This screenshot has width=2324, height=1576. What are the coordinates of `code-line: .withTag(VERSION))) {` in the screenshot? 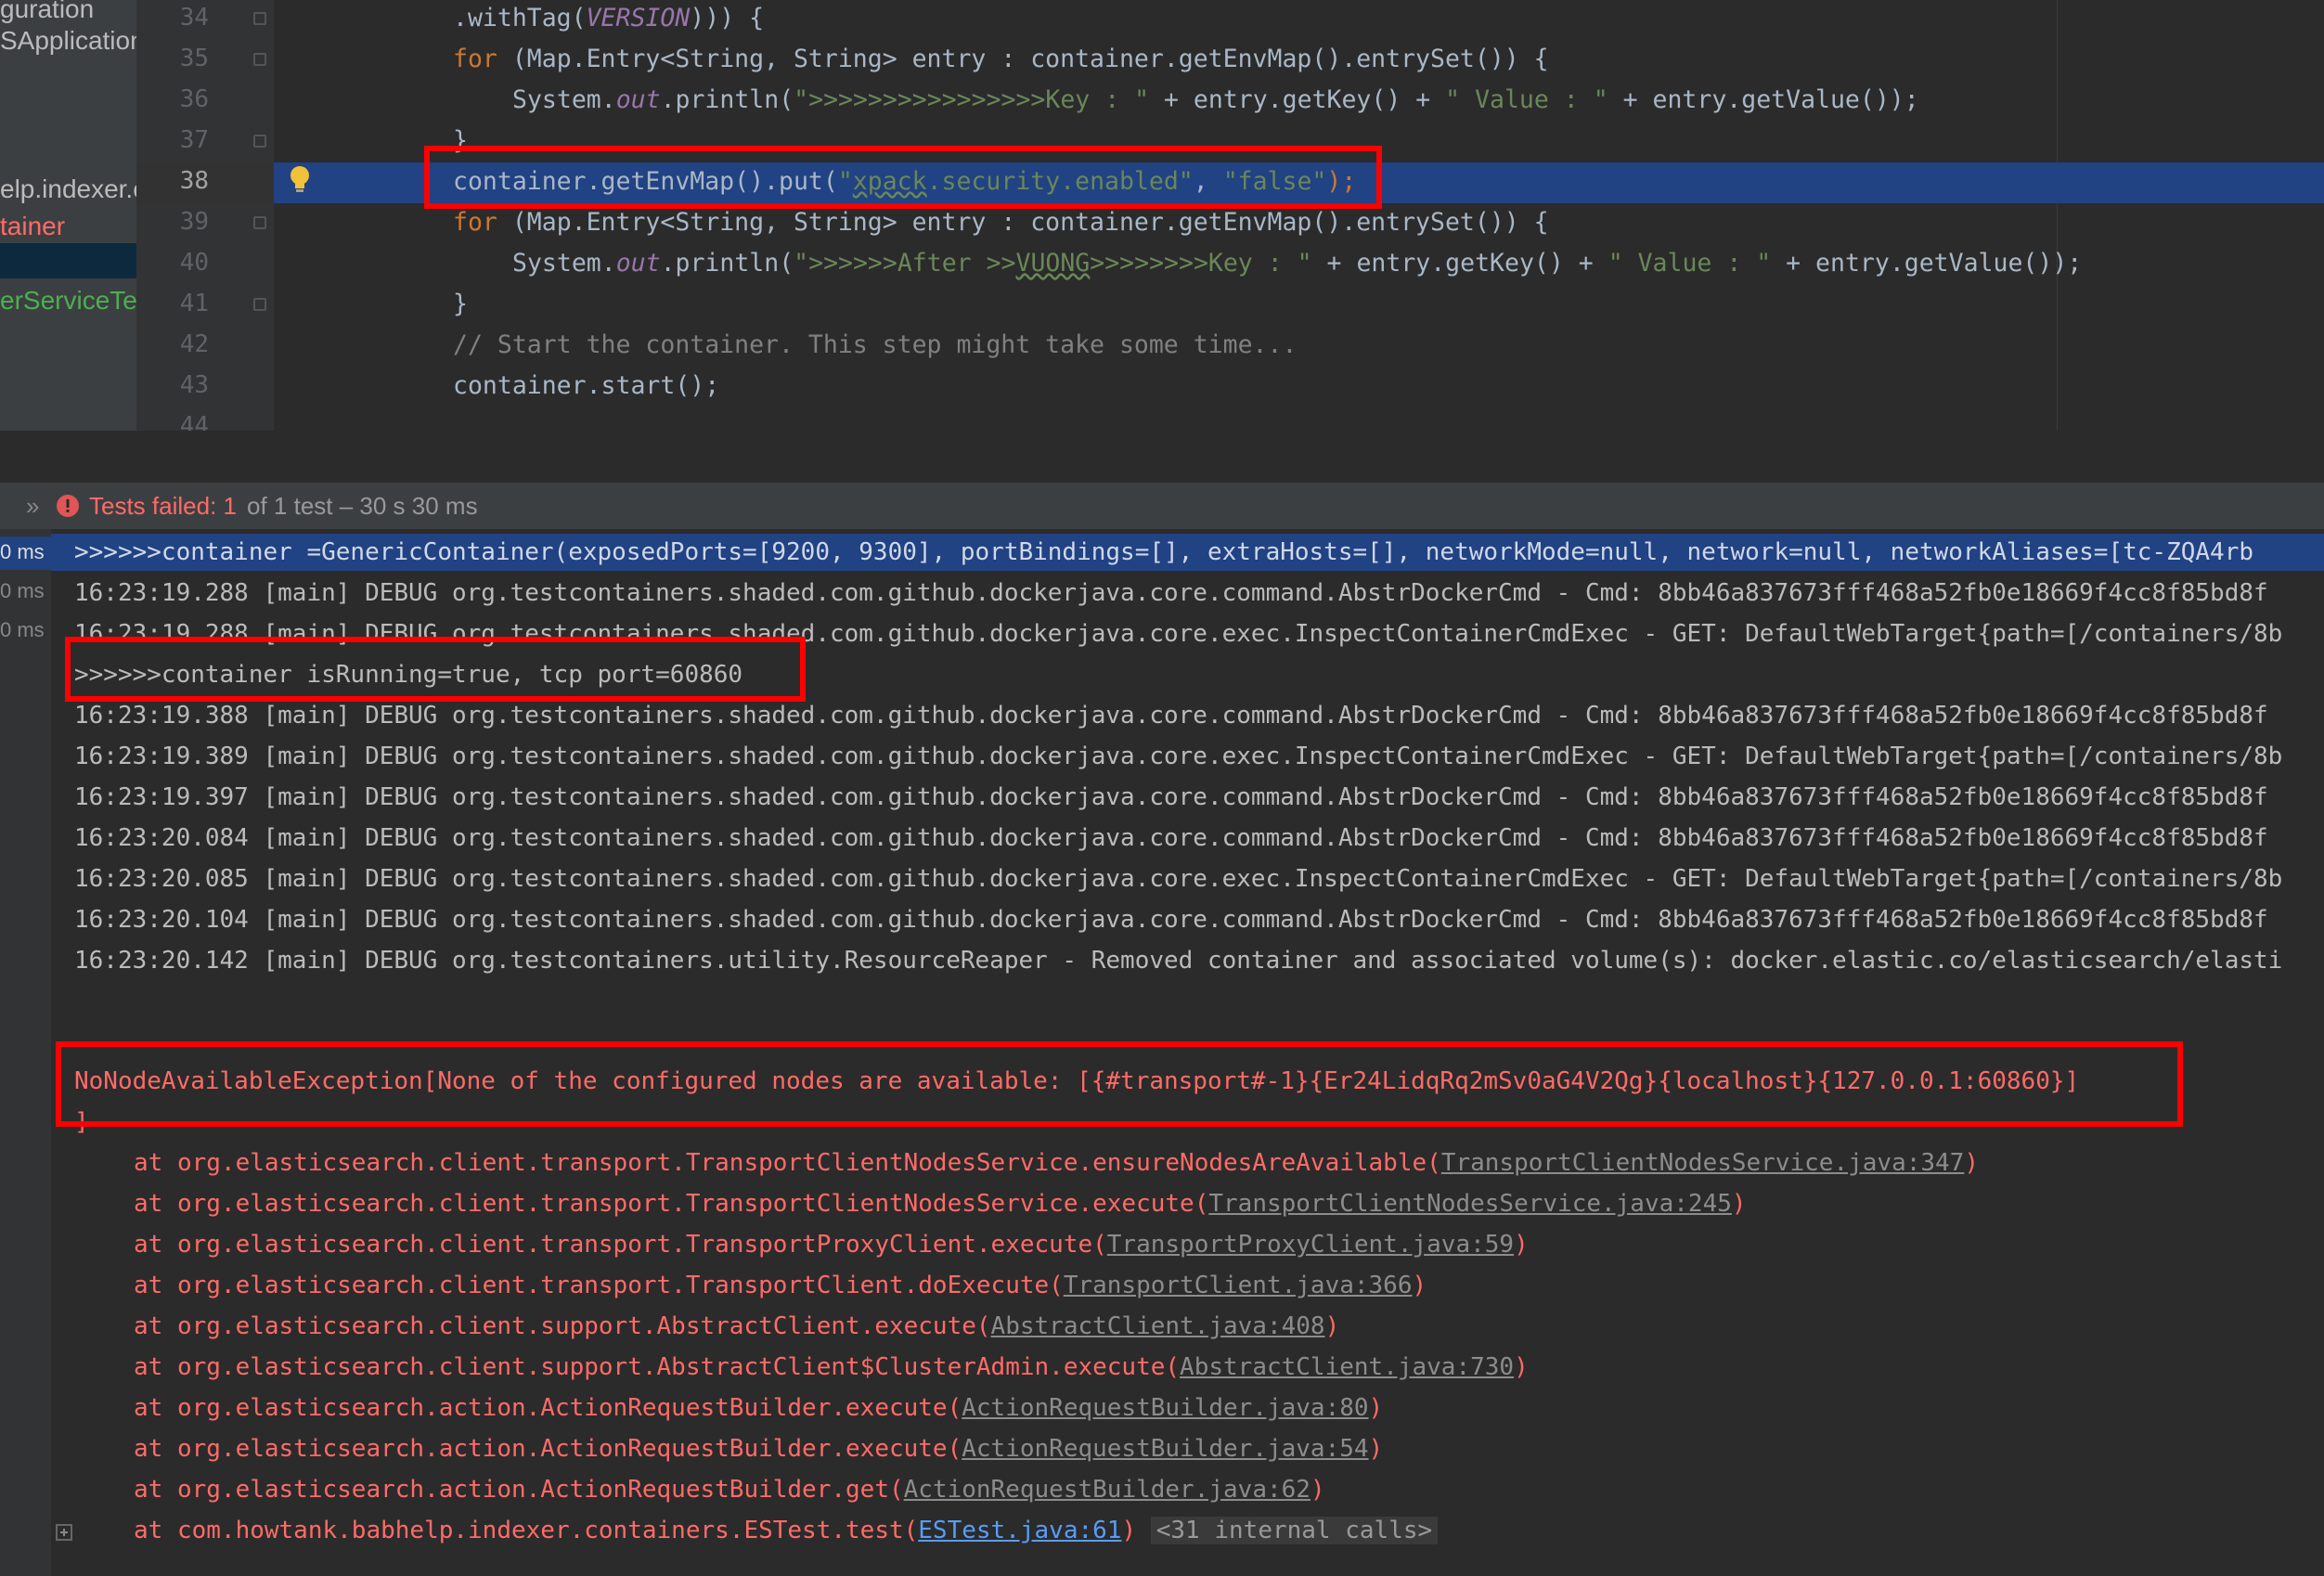 It's located at (609, 18).